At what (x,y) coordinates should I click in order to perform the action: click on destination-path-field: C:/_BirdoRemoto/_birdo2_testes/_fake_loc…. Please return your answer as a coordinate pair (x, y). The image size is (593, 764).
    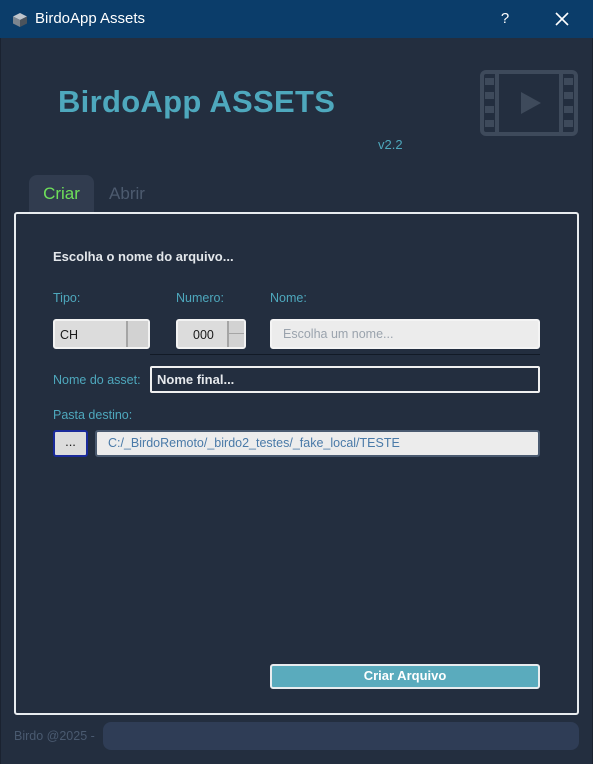
    Looking at the image, I should click on (317, 443).